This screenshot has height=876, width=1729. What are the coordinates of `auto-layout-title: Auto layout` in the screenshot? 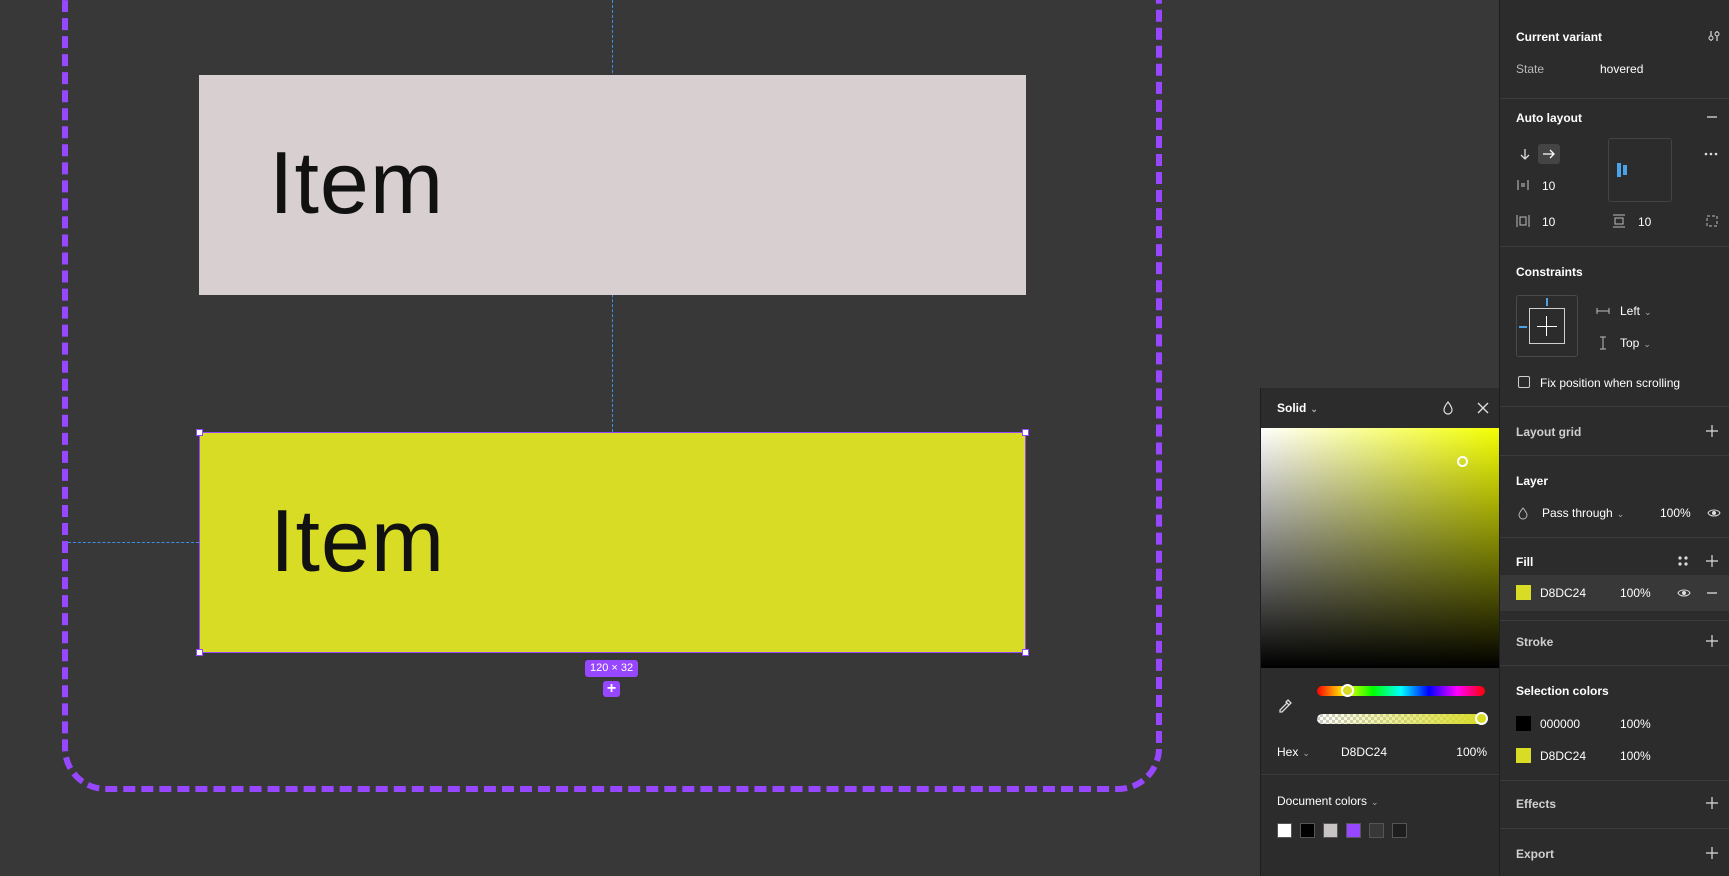 It's located at (1549, 118).